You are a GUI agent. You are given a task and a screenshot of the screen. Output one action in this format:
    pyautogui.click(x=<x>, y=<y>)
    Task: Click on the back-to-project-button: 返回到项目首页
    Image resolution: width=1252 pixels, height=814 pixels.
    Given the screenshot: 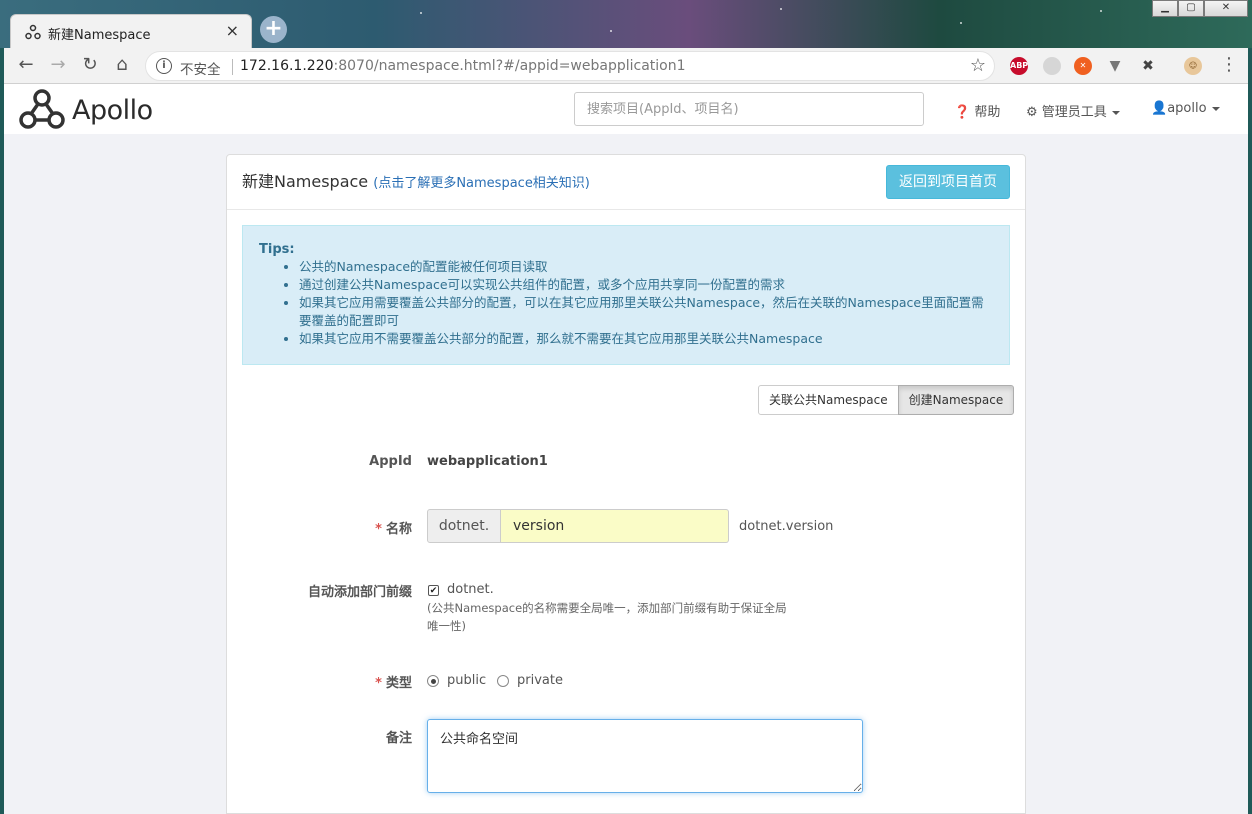 What is the action you would take?
    pyautogui.click(x=948, y=182)
    